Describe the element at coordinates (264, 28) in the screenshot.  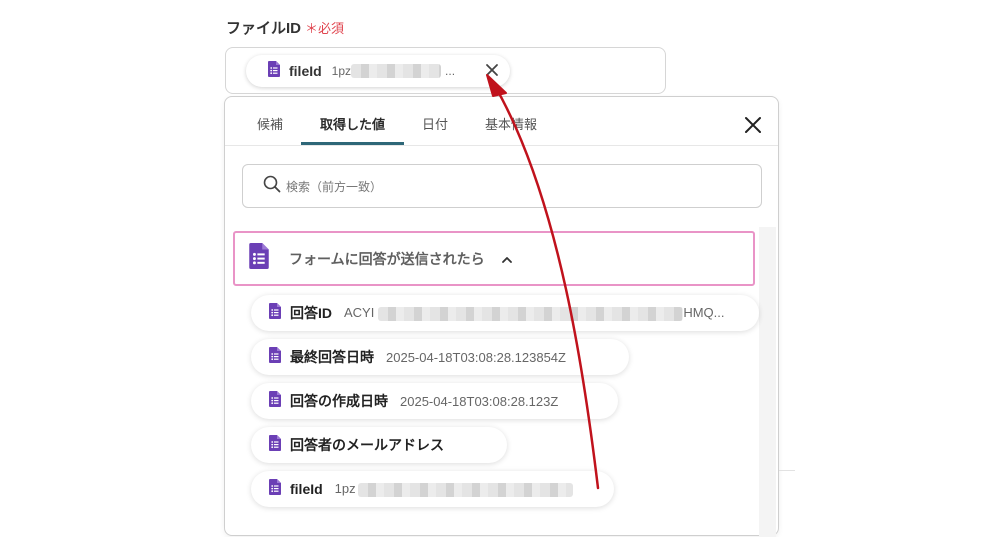
I see `field-label-text: ファイルID` at that location.